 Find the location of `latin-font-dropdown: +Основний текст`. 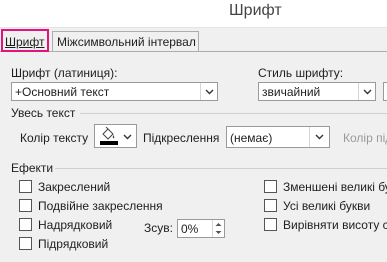

latin-font-dropdown: +Основний текст is located at coordinates (114, 91).